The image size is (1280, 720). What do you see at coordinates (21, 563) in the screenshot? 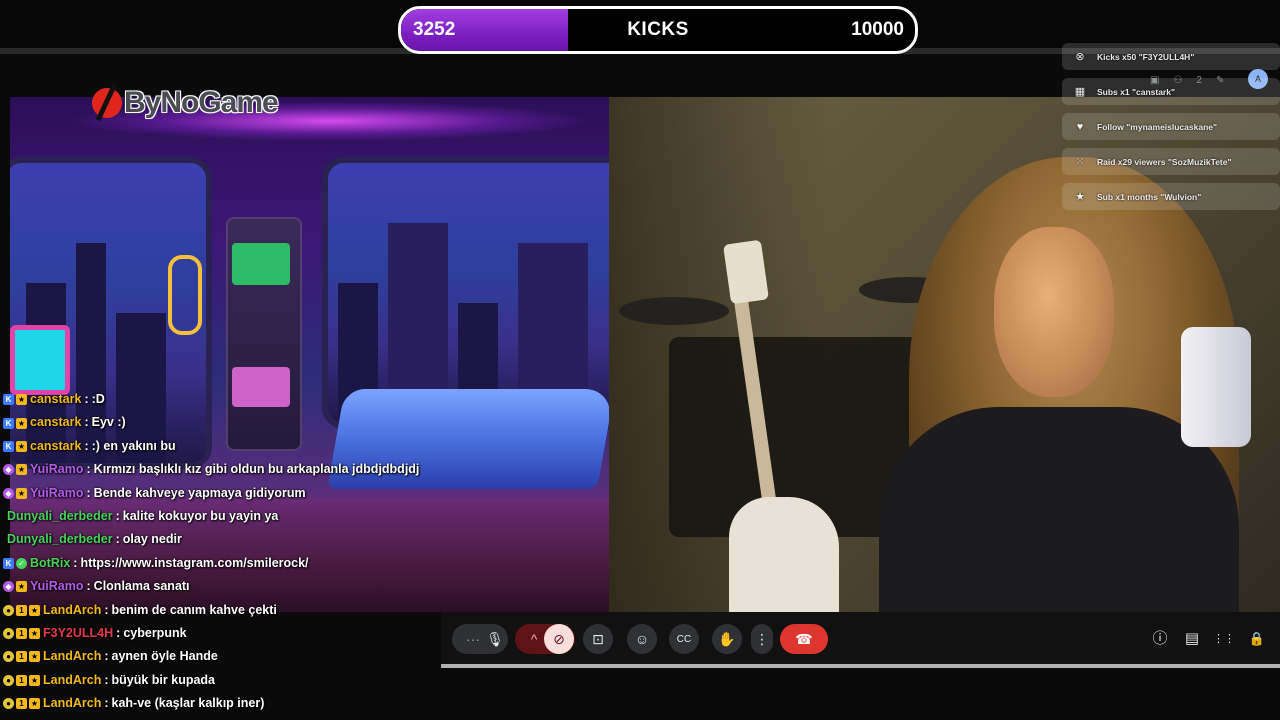
I see `bot-icon: ✓` at bounding box center [21, 563].